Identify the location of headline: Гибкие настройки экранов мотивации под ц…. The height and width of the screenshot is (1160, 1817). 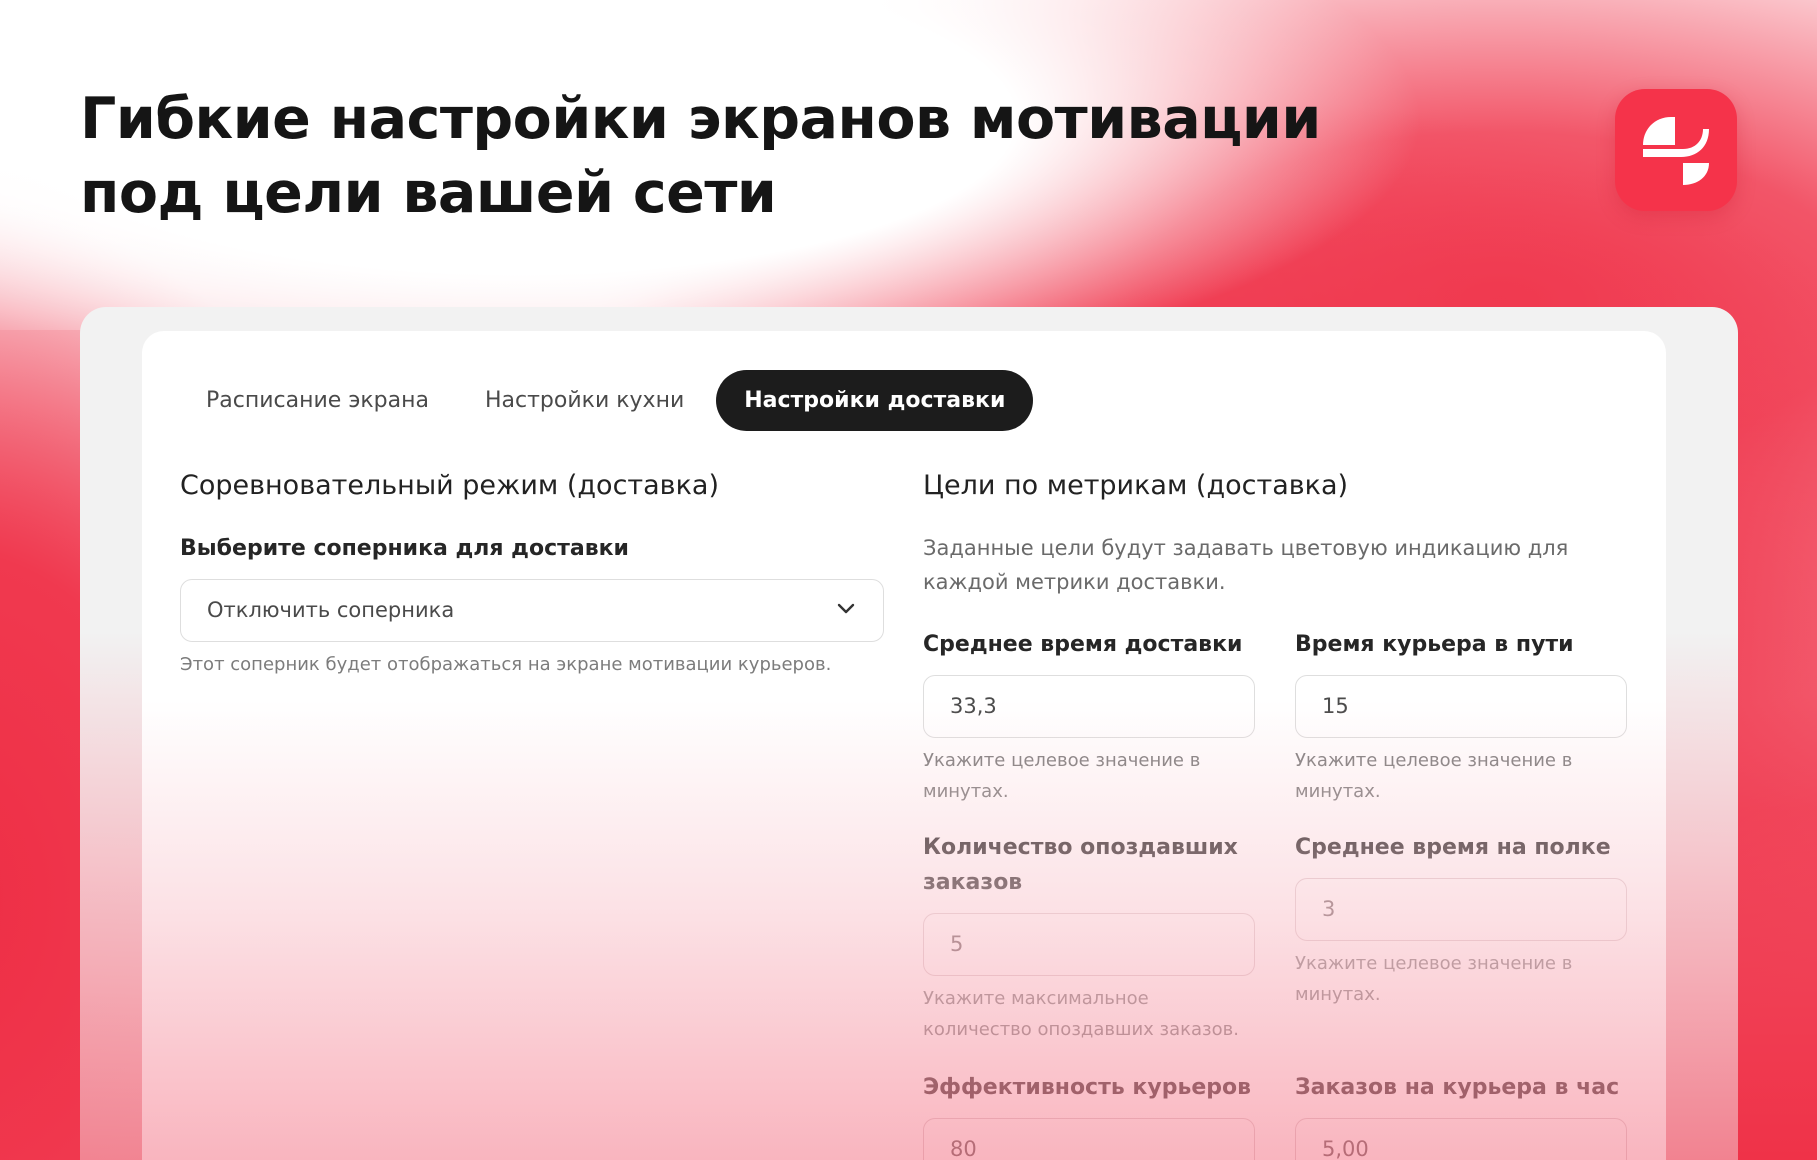
(700, 156).